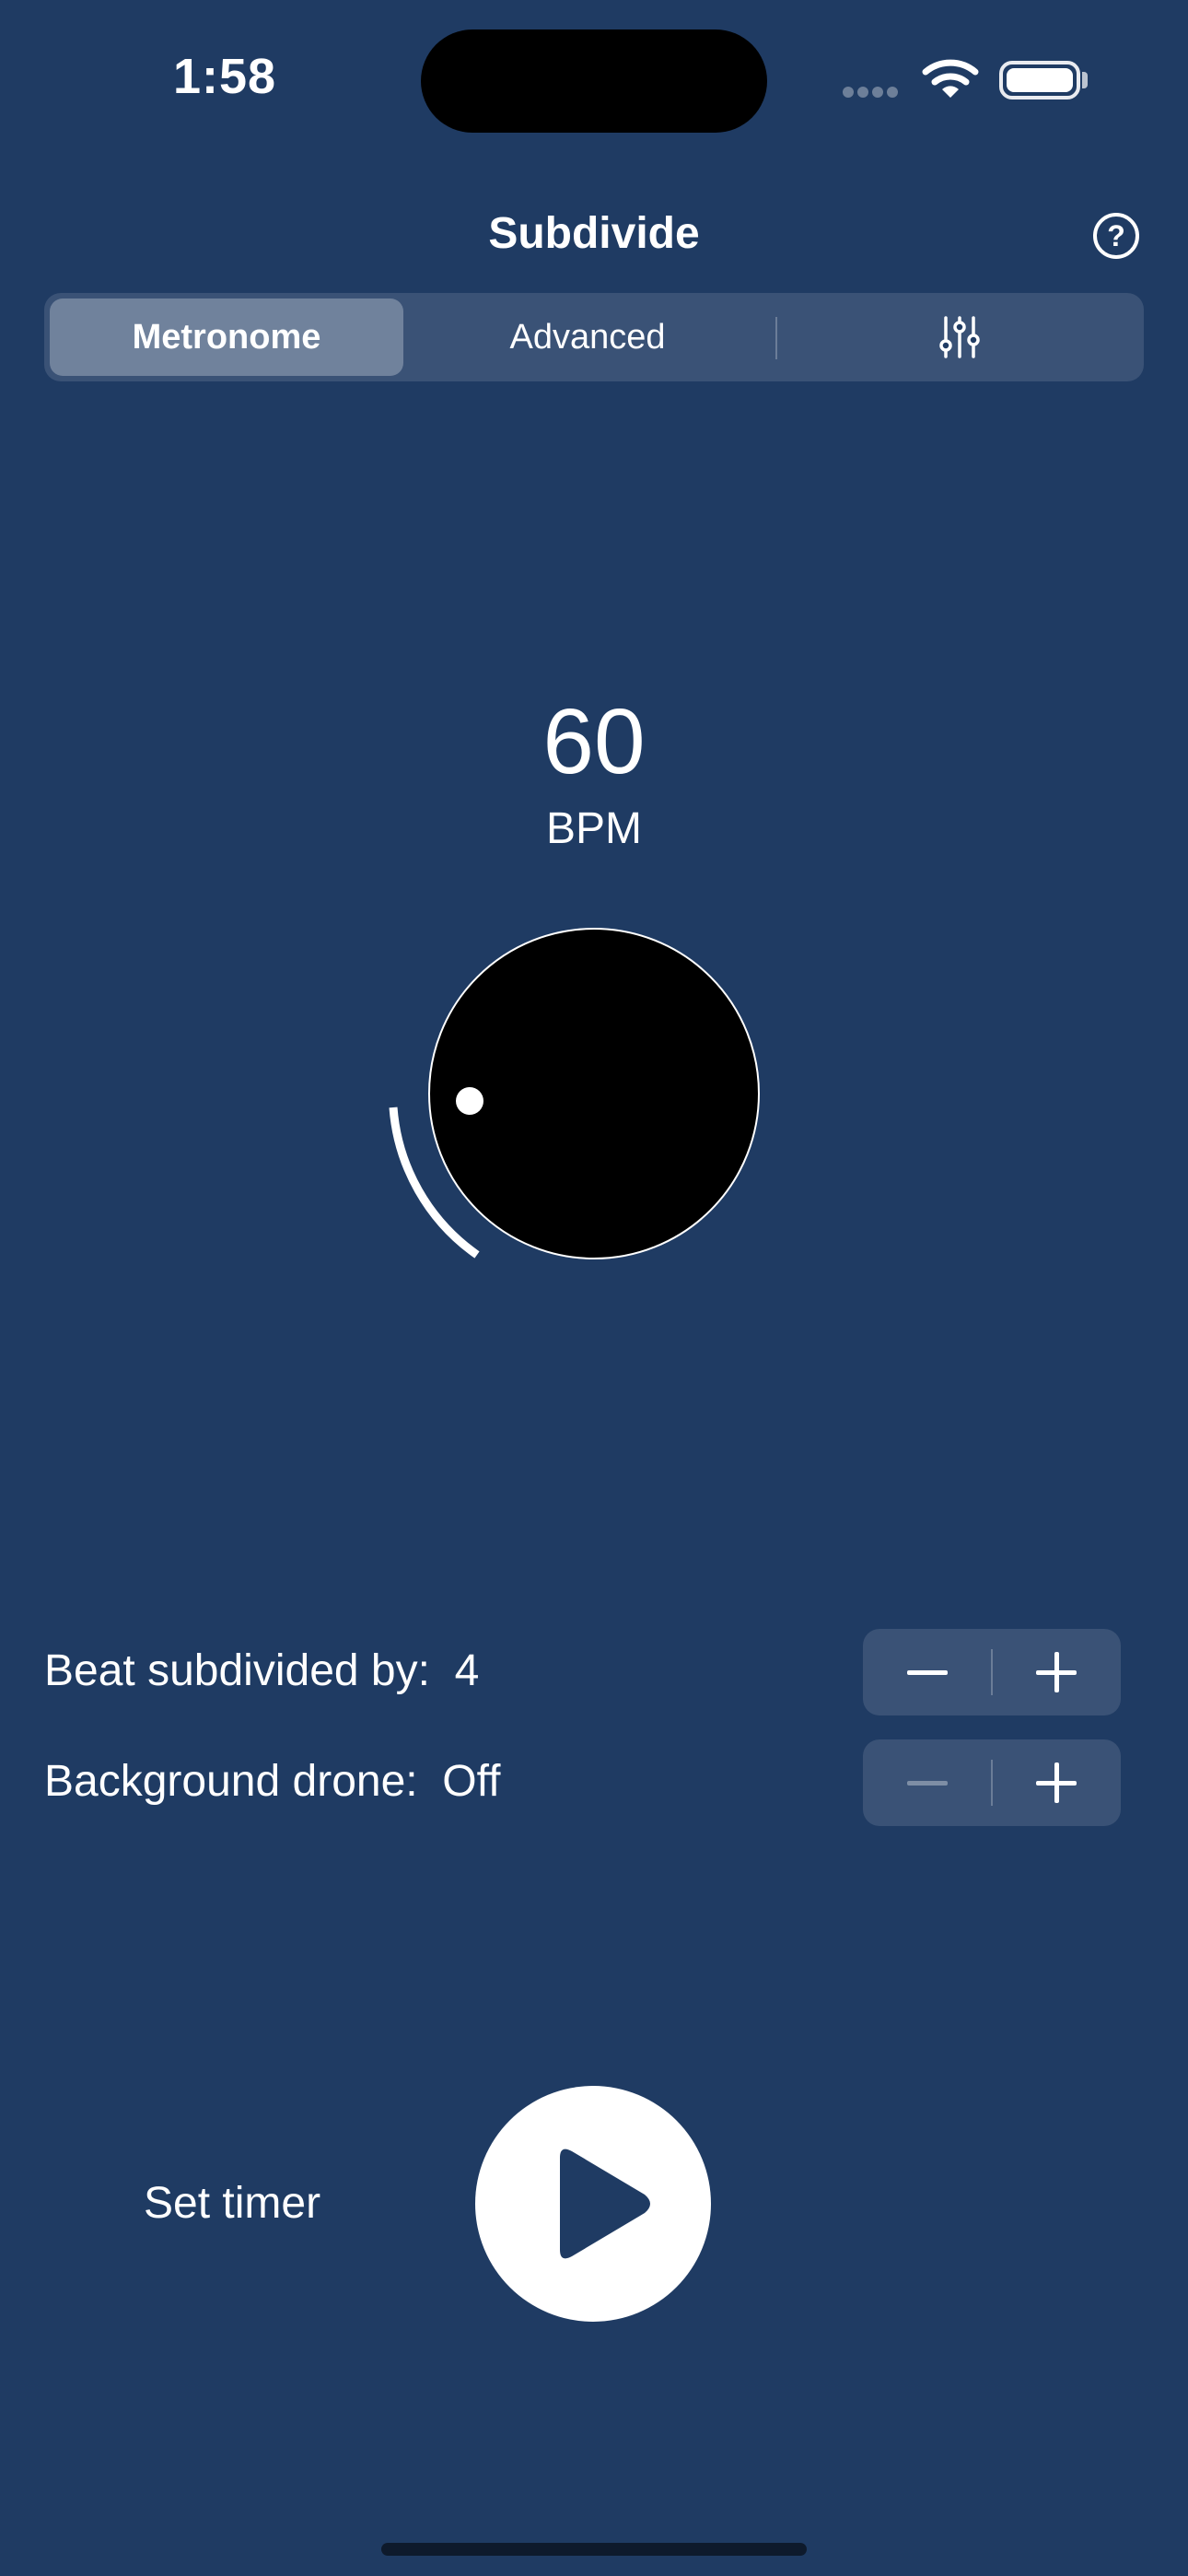 The image size is (1188, 2576). What do you see at coordinates (594, 741) in the screenshot?
I see `bpm-value: 60` at bounding box center [594, 741].